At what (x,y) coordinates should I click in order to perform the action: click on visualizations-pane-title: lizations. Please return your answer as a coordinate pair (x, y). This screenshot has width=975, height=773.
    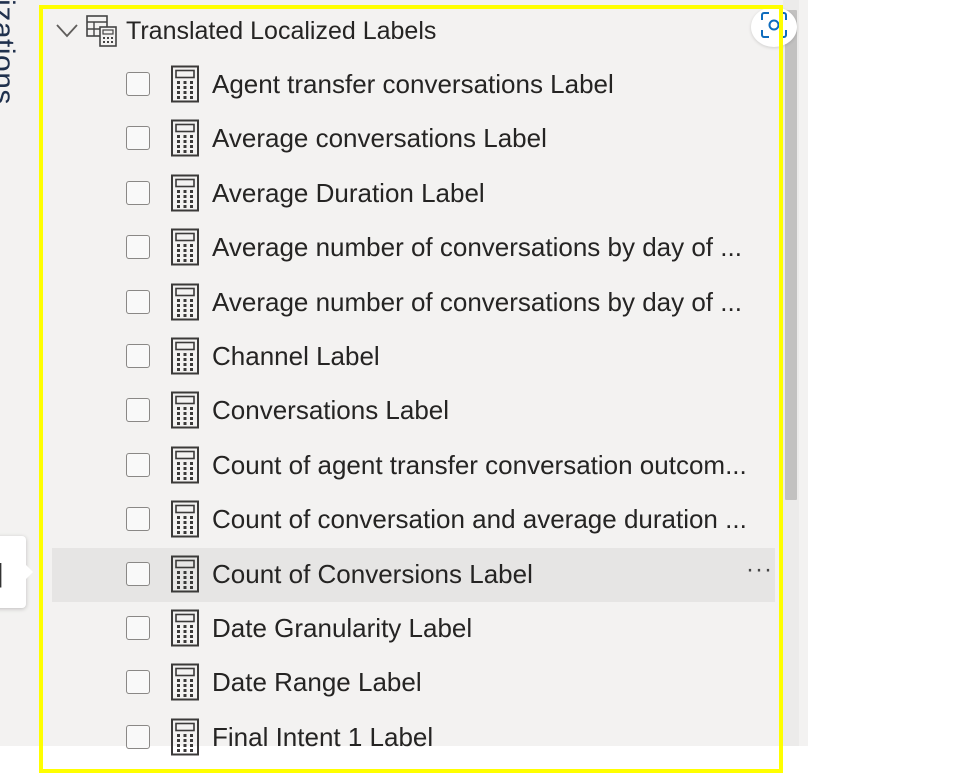
    Looking at the image, I should click on (13, 75).